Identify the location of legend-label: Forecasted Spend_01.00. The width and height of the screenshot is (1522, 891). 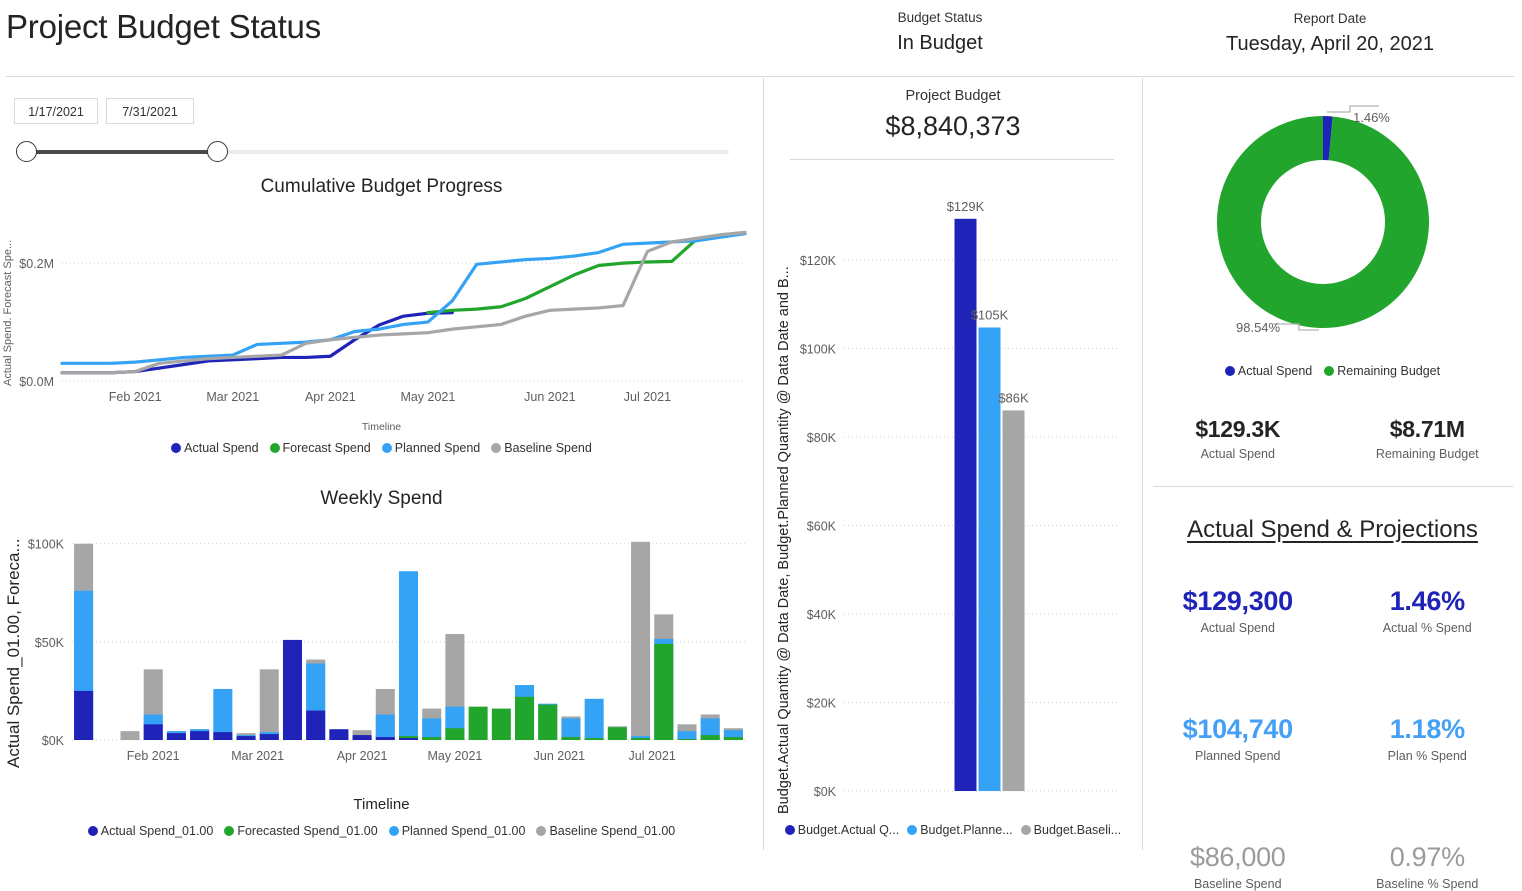
(307, 831).